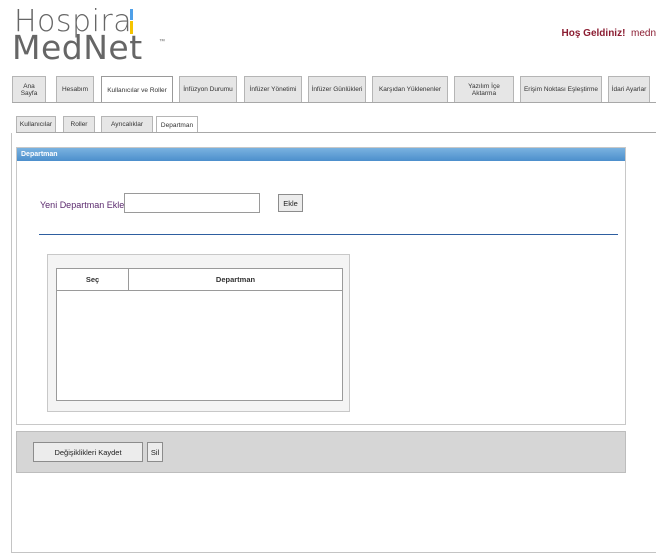 This screenshot has width=656, height=560. I want to click on tab-my-account: Hesabım, so click(75, 89).